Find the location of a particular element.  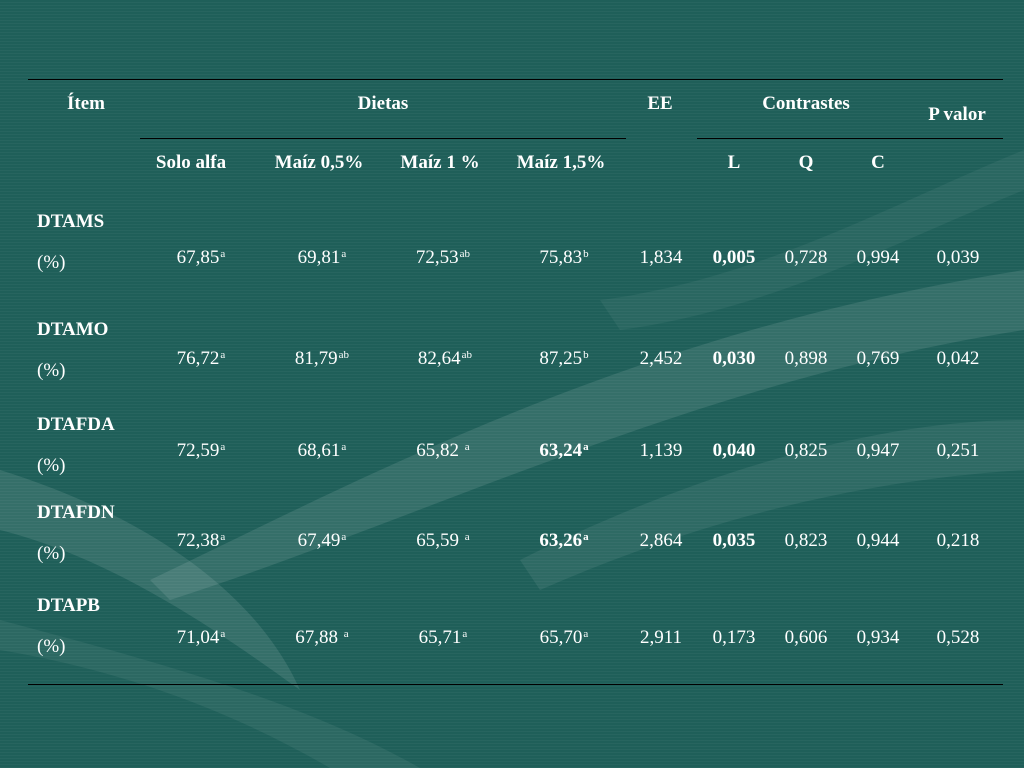

cell-contrast-l: 0,005 is located at coordinates (734, 257).